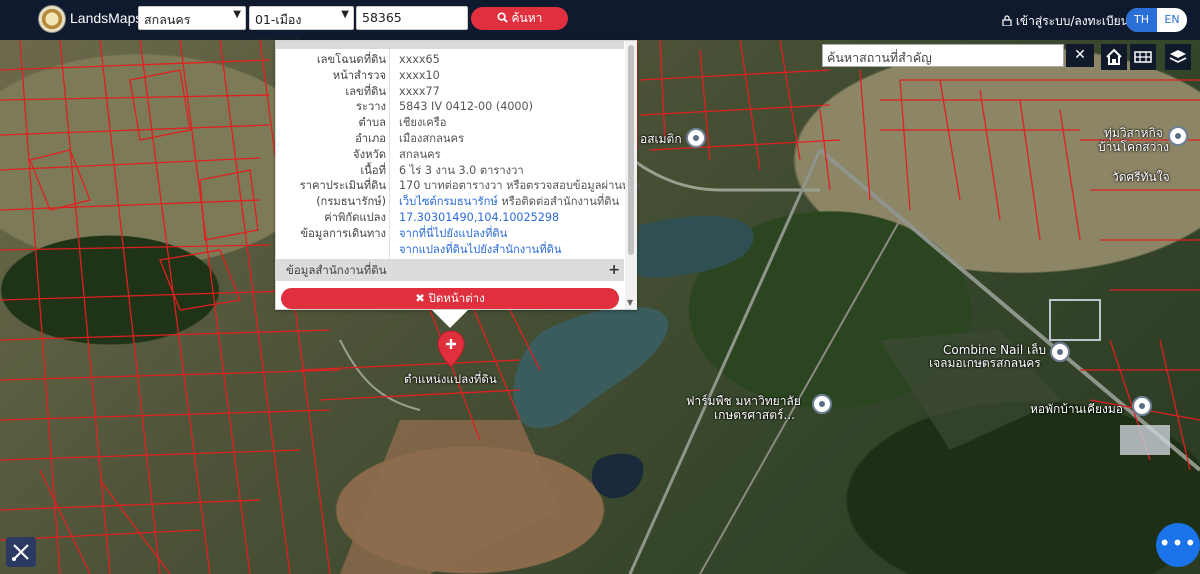  Describe the element at coordinates (693, 246) in the screenshot. I see `water-body-north` at that location.